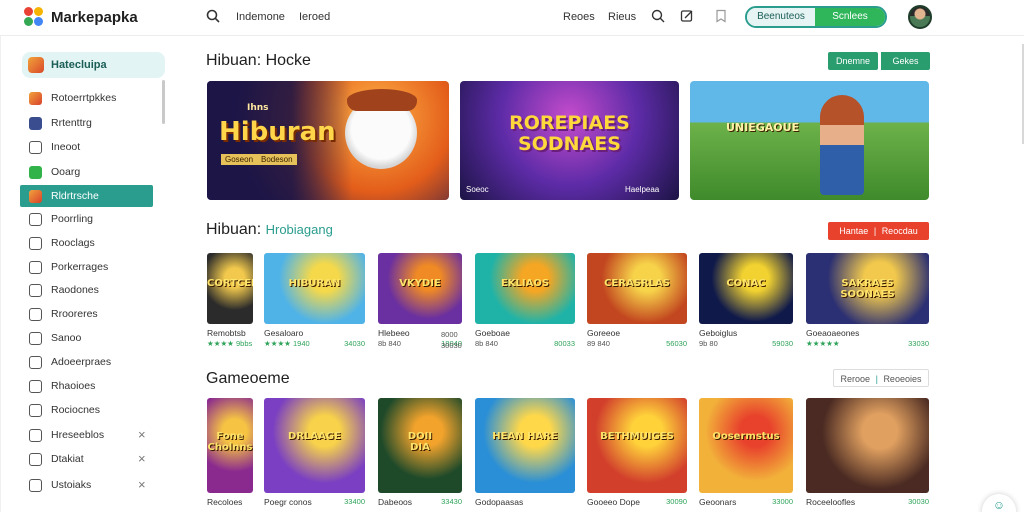  Describe the element at coordinates (603, 333) in the screenshot. I see `game-name: Goreeoe` at that location.